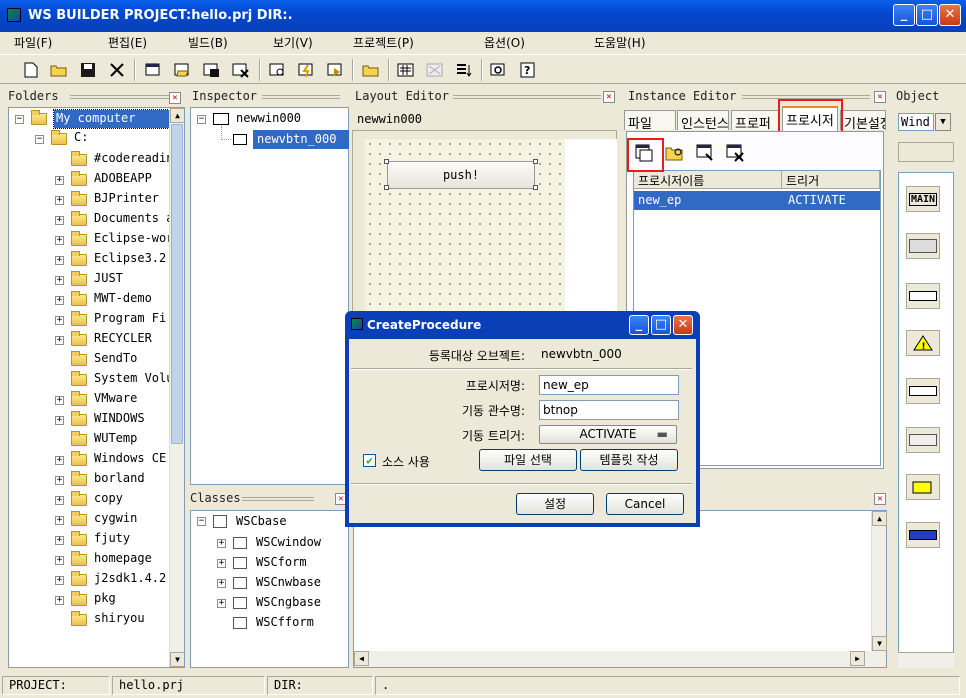  I want to click on folder-item: Windows CE, so click(130, 461).